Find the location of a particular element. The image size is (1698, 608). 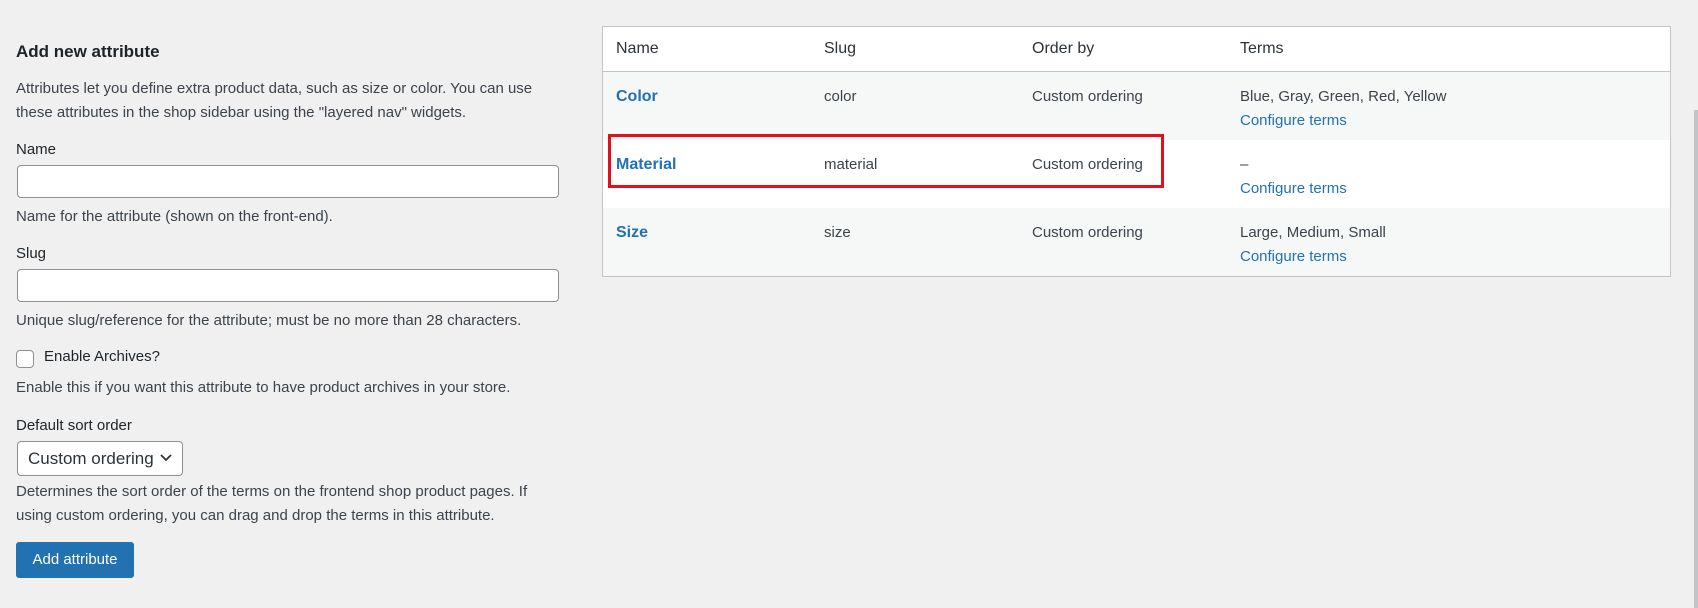

name-label: Name is located at coordinates (36, 149).